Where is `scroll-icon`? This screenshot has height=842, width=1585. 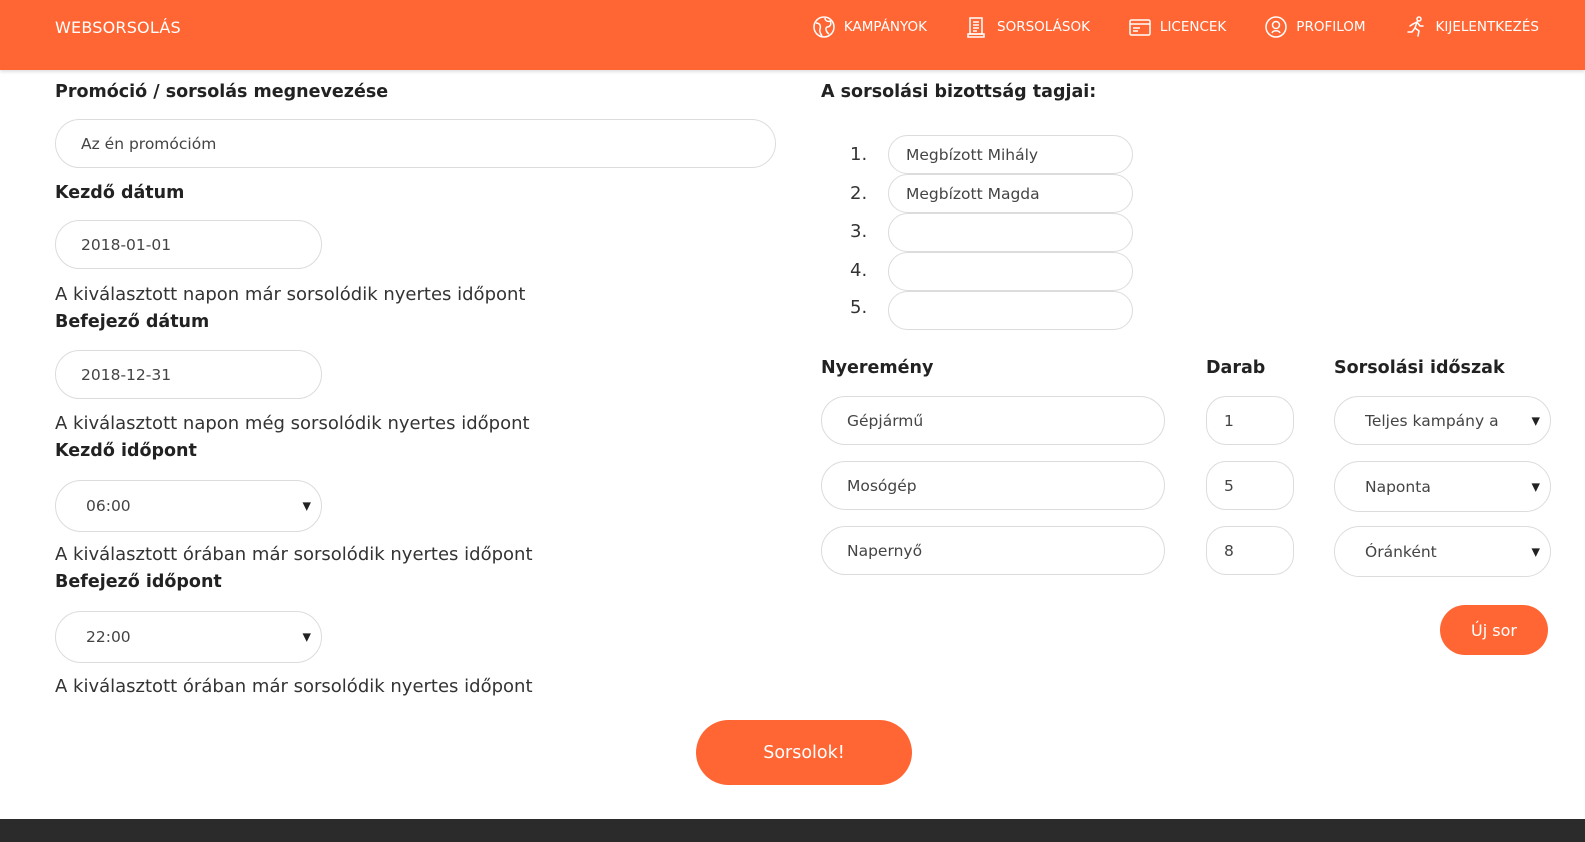
scroll-icon is located at coordinates (976, 27).